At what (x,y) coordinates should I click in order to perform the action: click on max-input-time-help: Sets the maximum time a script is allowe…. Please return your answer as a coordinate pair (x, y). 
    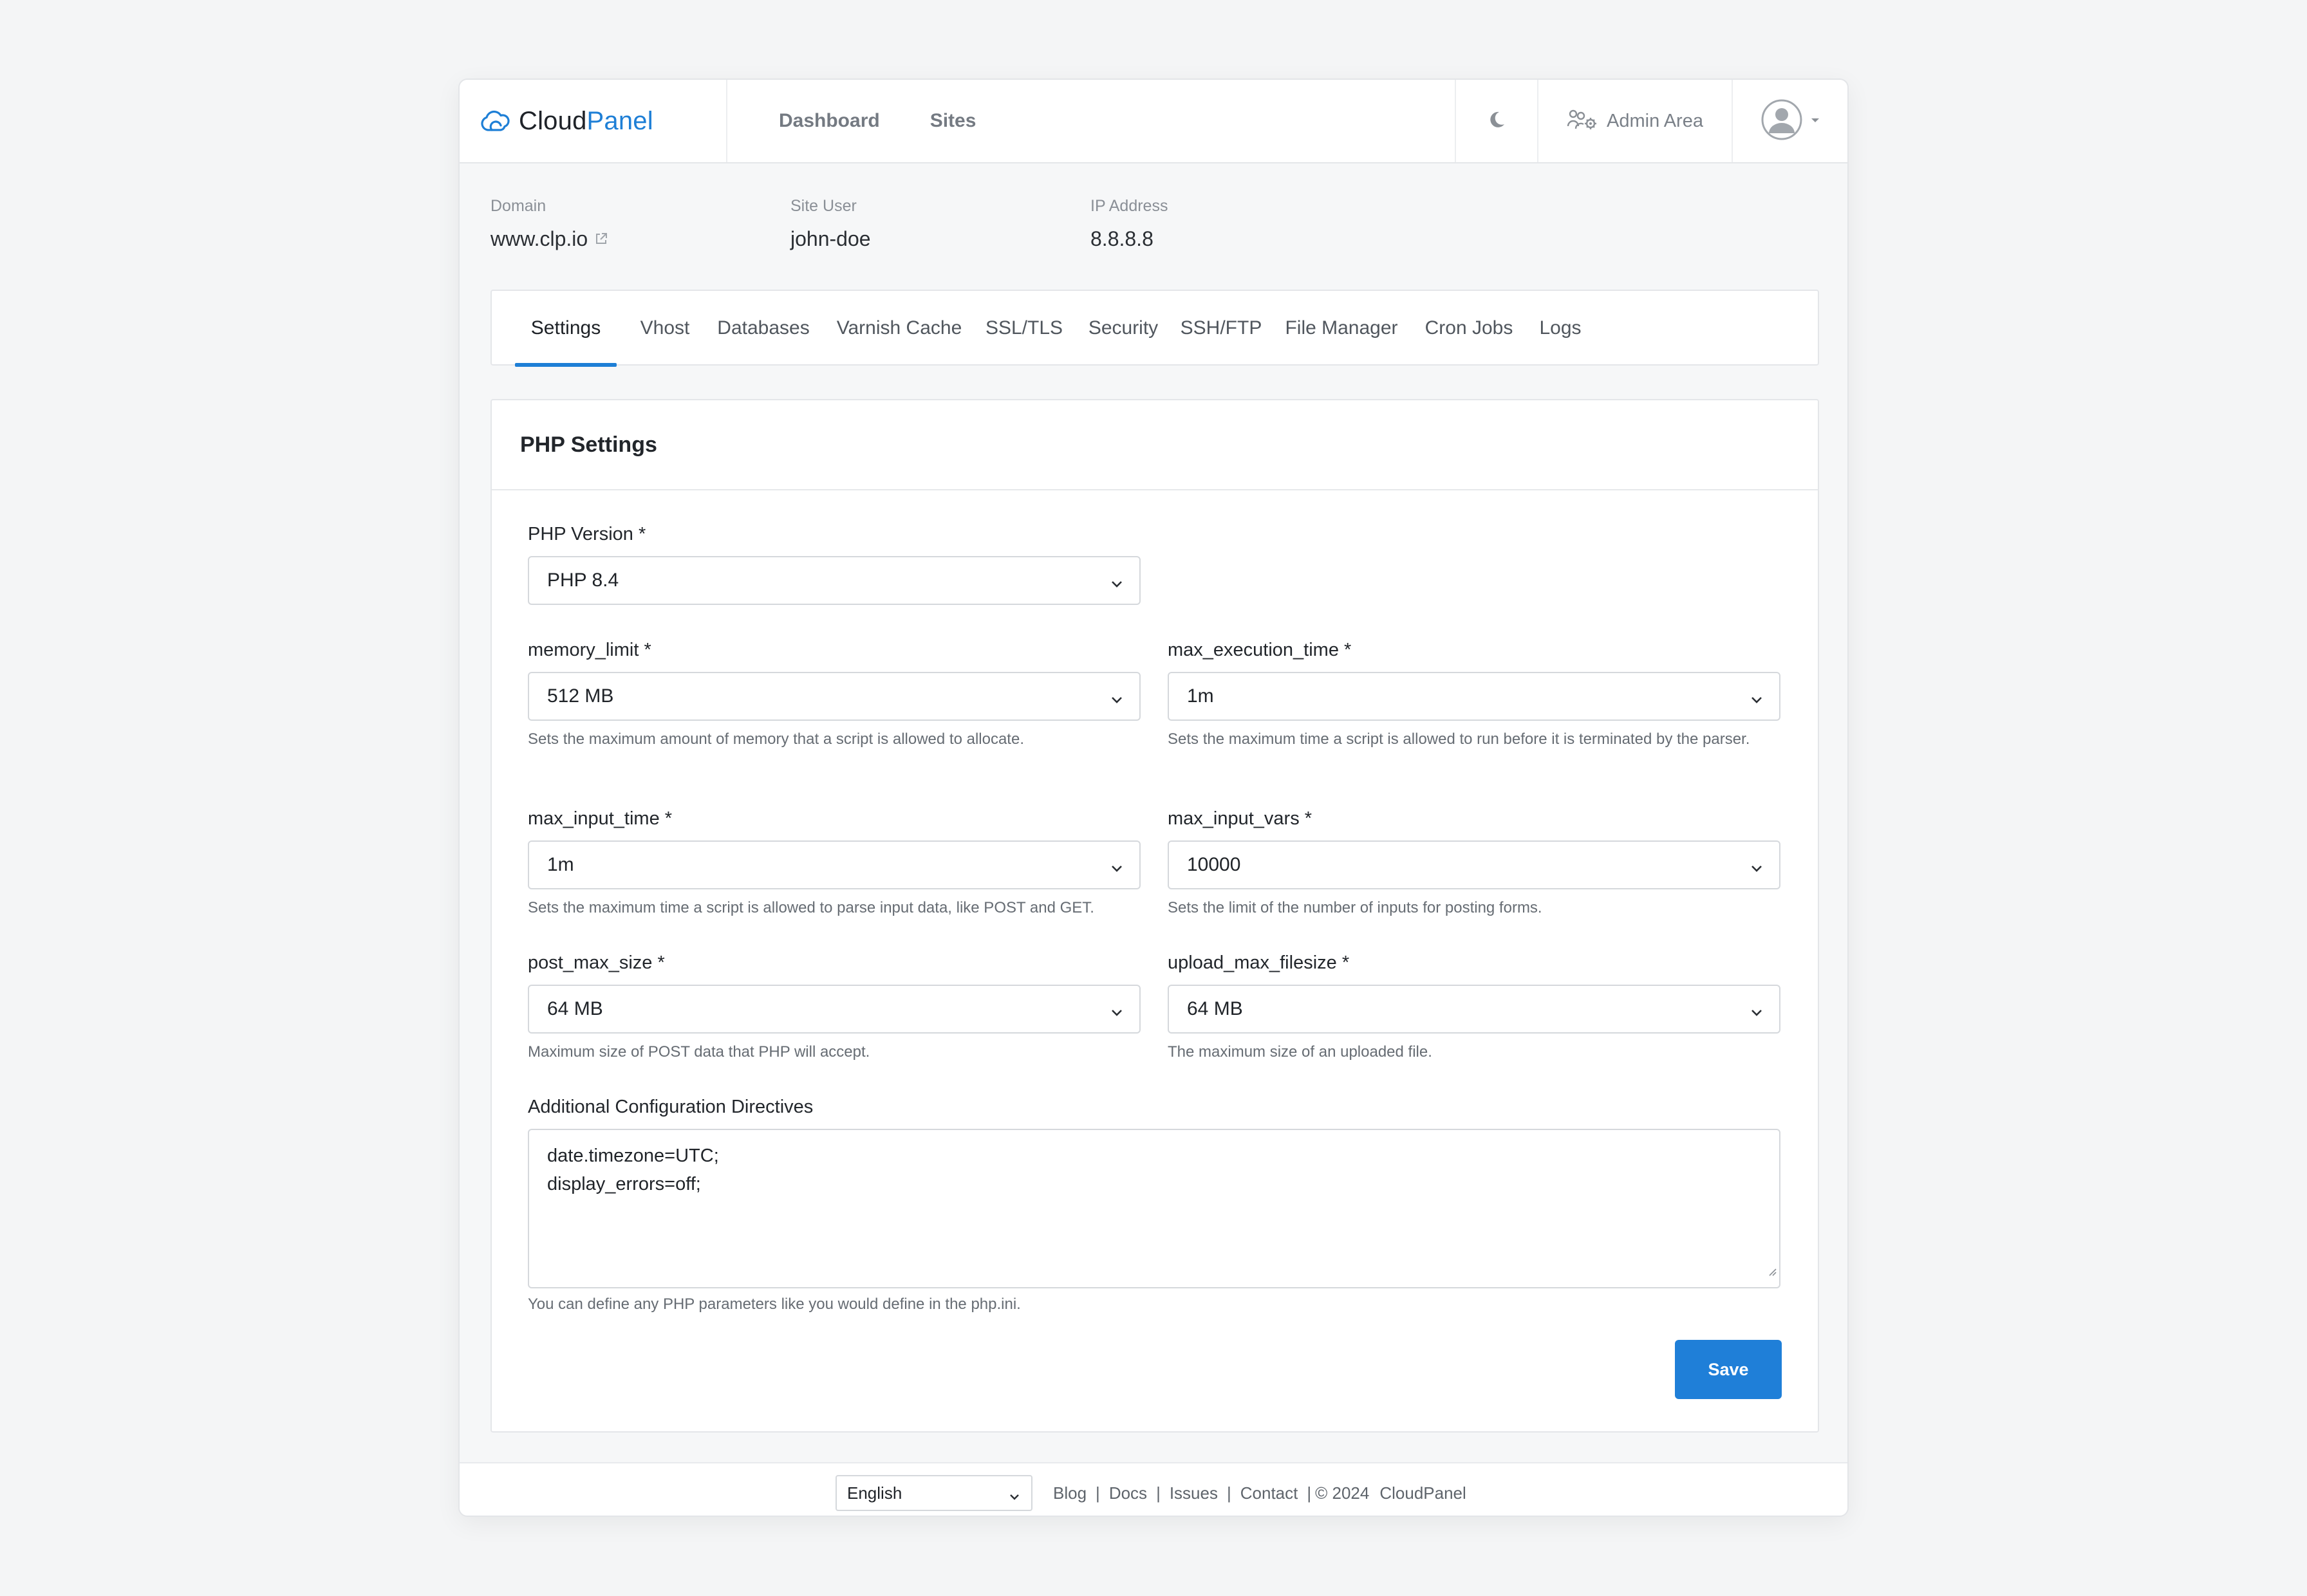
    Looking at the image, I should click on (811, 907).